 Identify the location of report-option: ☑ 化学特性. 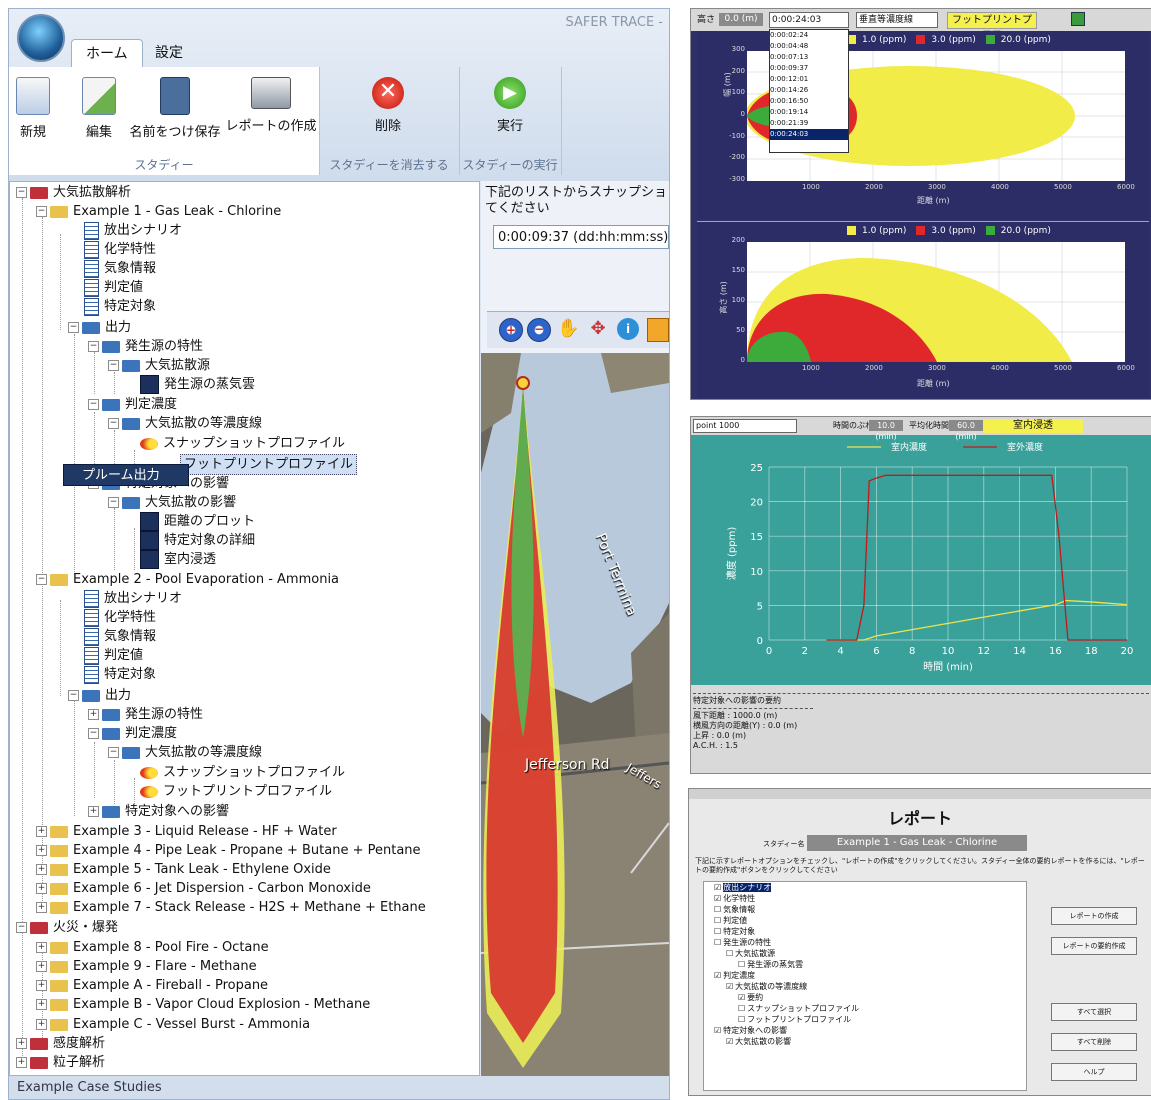
(865, 898).